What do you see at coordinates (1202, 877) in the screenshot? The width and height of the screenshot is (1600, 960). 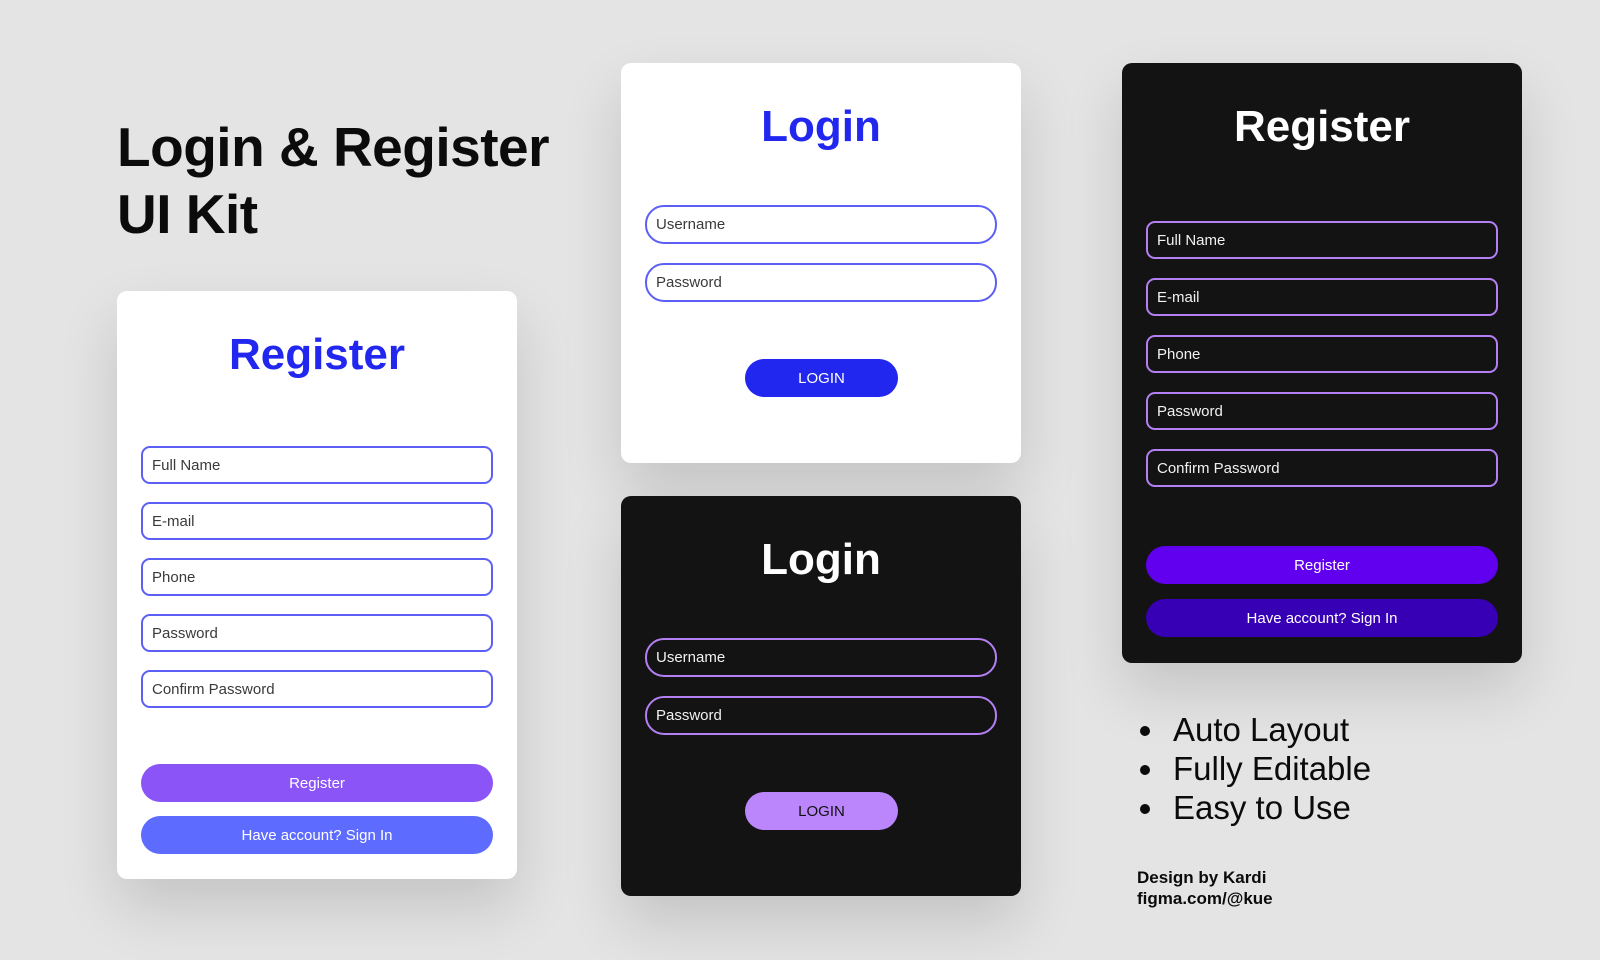 I see `credit-designer: Design by Kardi` at bounding box center [1202, 877].